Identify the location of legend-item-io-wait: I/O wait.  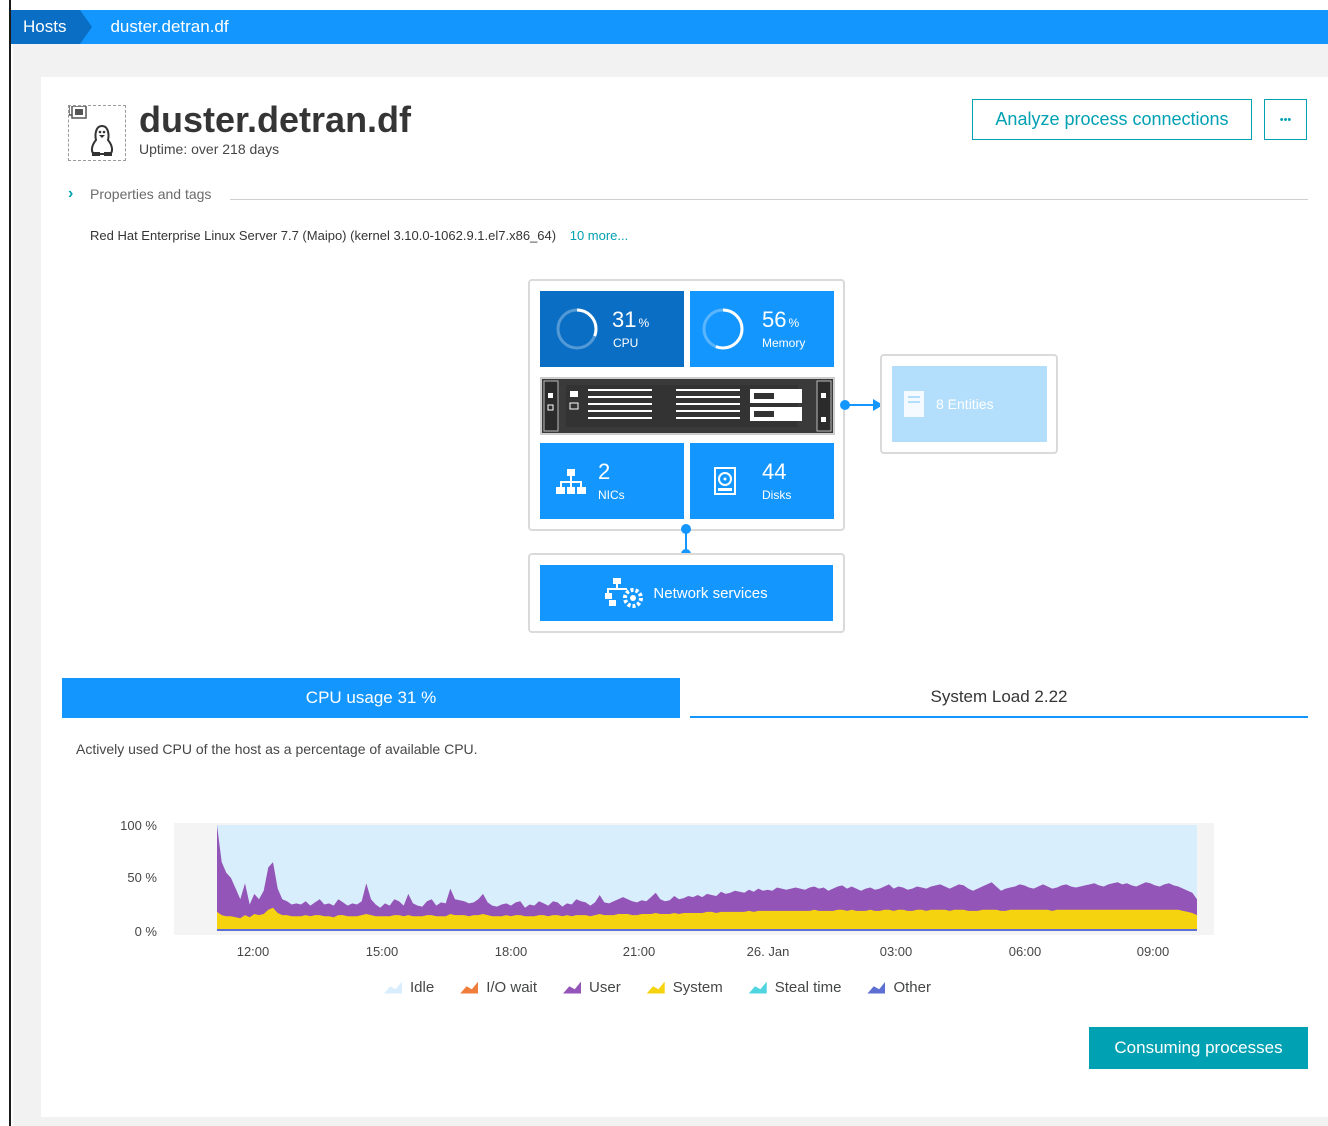
(498, 987).